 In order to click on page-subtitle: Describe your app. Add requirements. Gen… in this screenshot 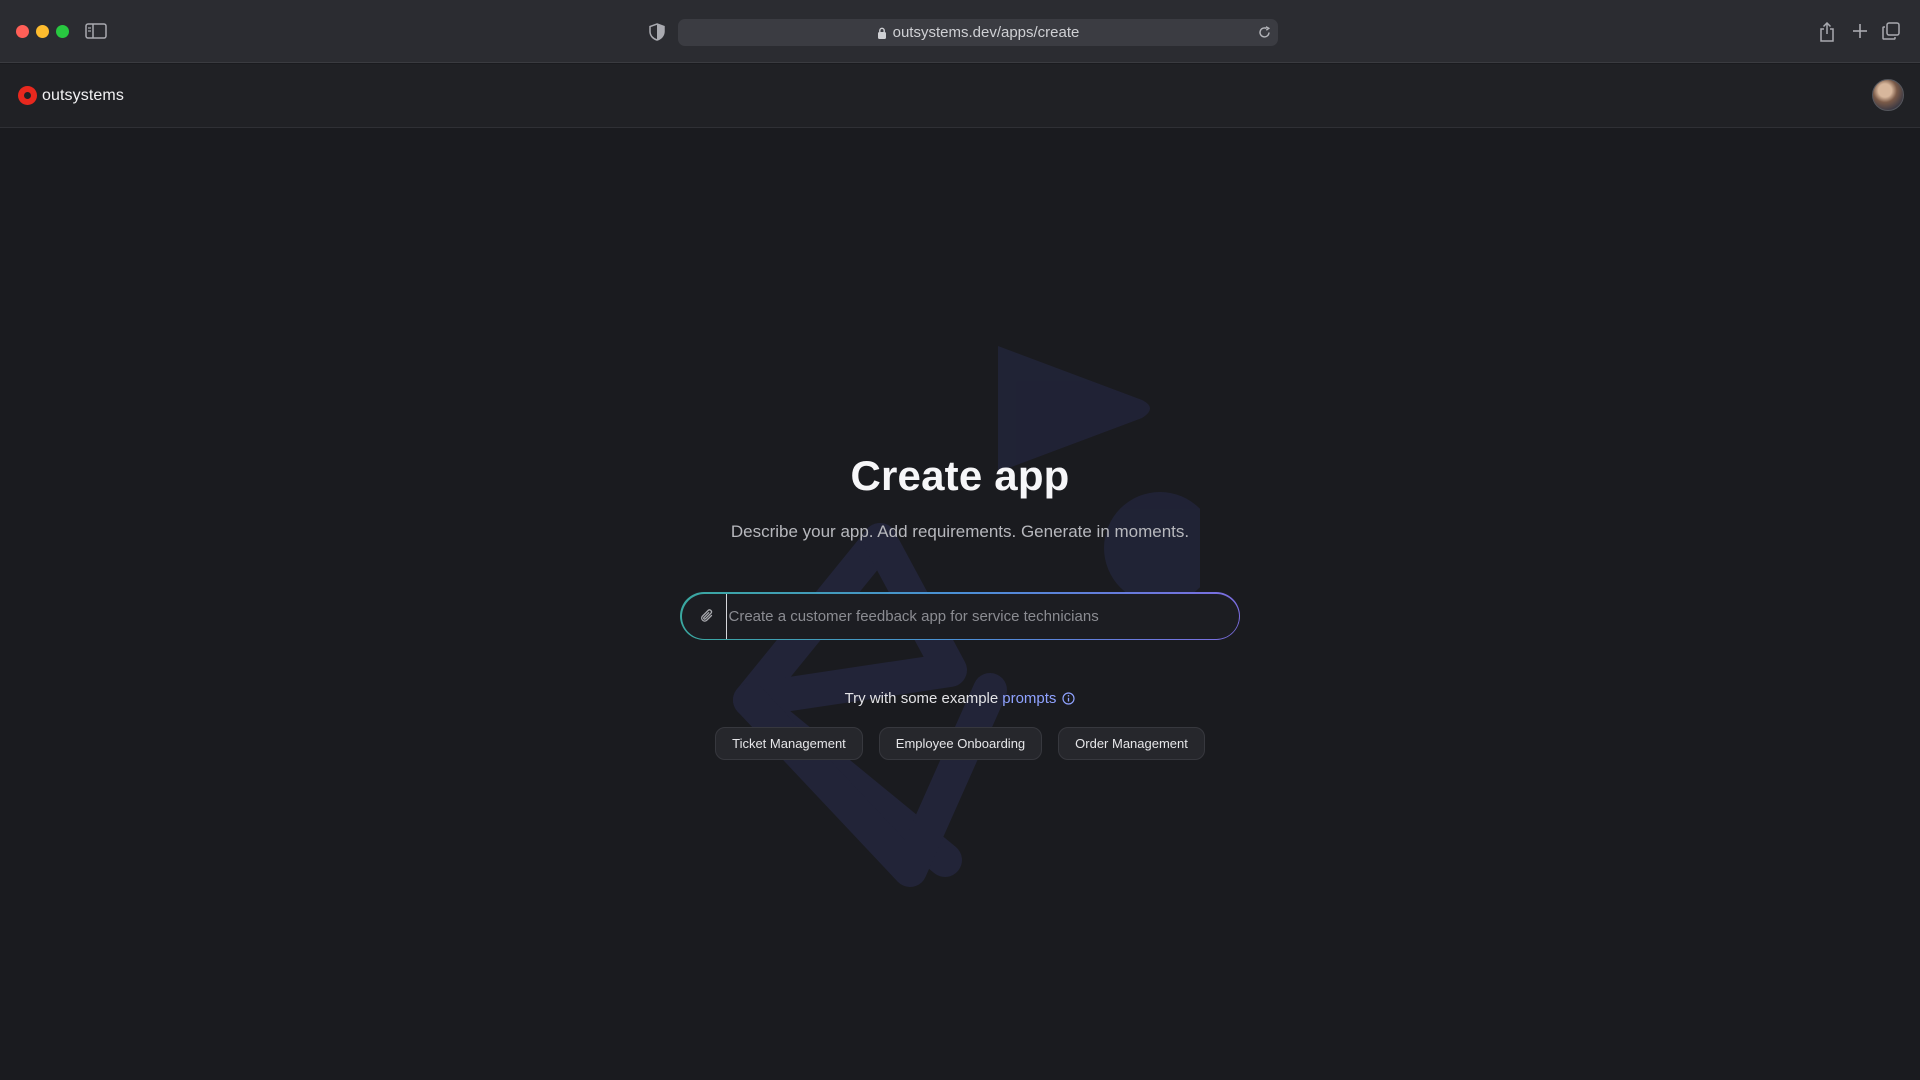, I will do `click(960, 531)`.